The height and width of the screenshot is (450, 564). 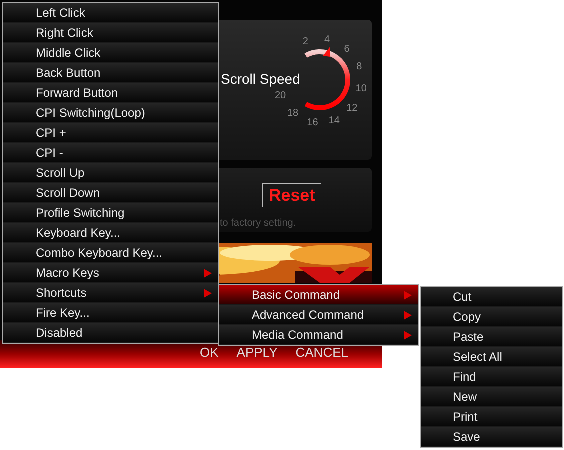 I want to click on dial-pointer-icon, so click(x=326, y=51).